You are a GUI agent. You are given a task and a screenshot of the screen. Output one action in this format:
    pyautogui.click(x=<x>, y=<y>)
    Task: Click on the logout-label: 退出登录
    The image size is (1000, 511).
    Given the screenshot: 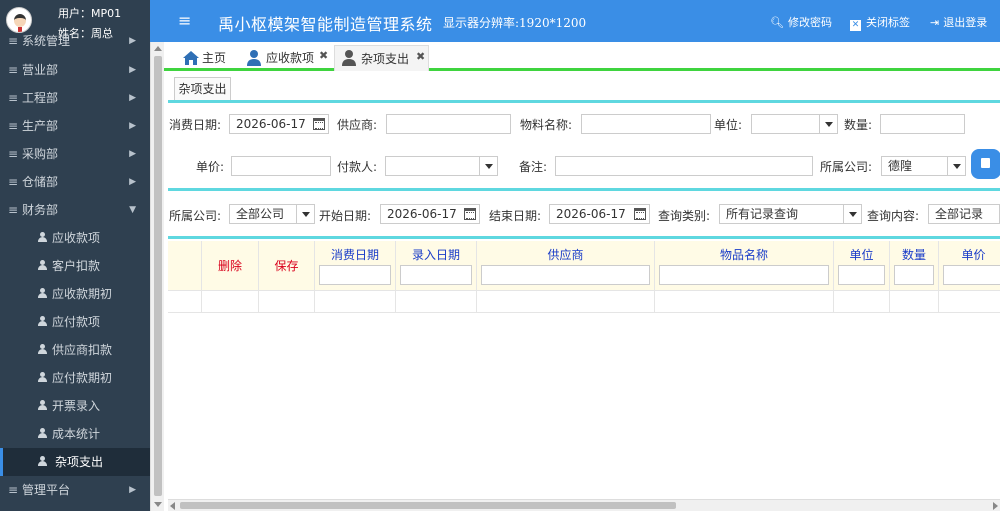 What is the action you would take?
    pyautogui.click(x=965, y=22)
    